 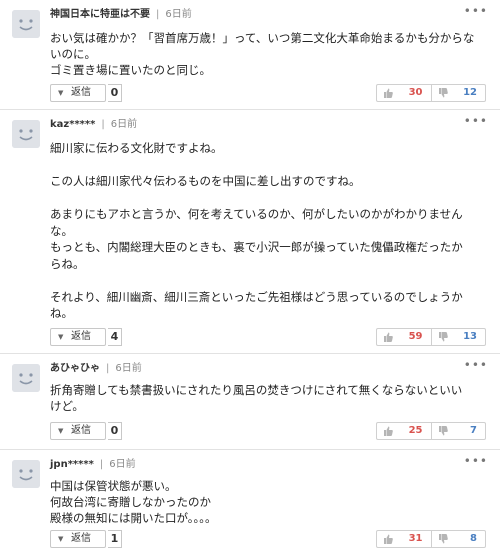 I want to click on reply-count: 1, so click(x=115, y=539).